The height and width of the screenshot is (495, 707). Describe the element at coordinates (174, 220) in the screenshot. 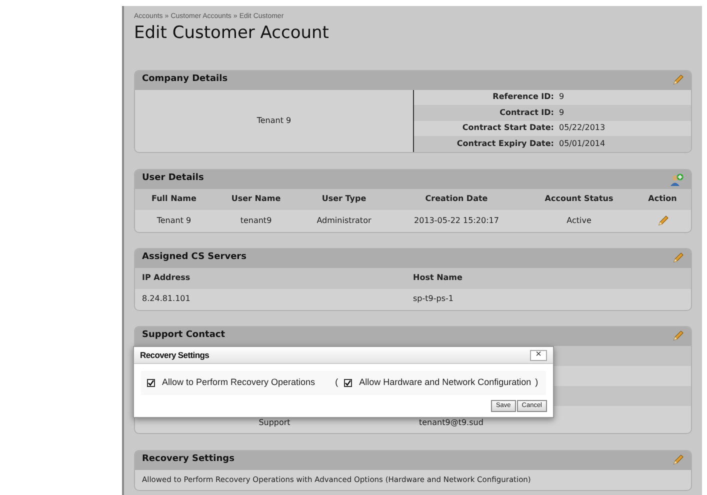

I see `table-cell-text: Tenant 9` at that location.